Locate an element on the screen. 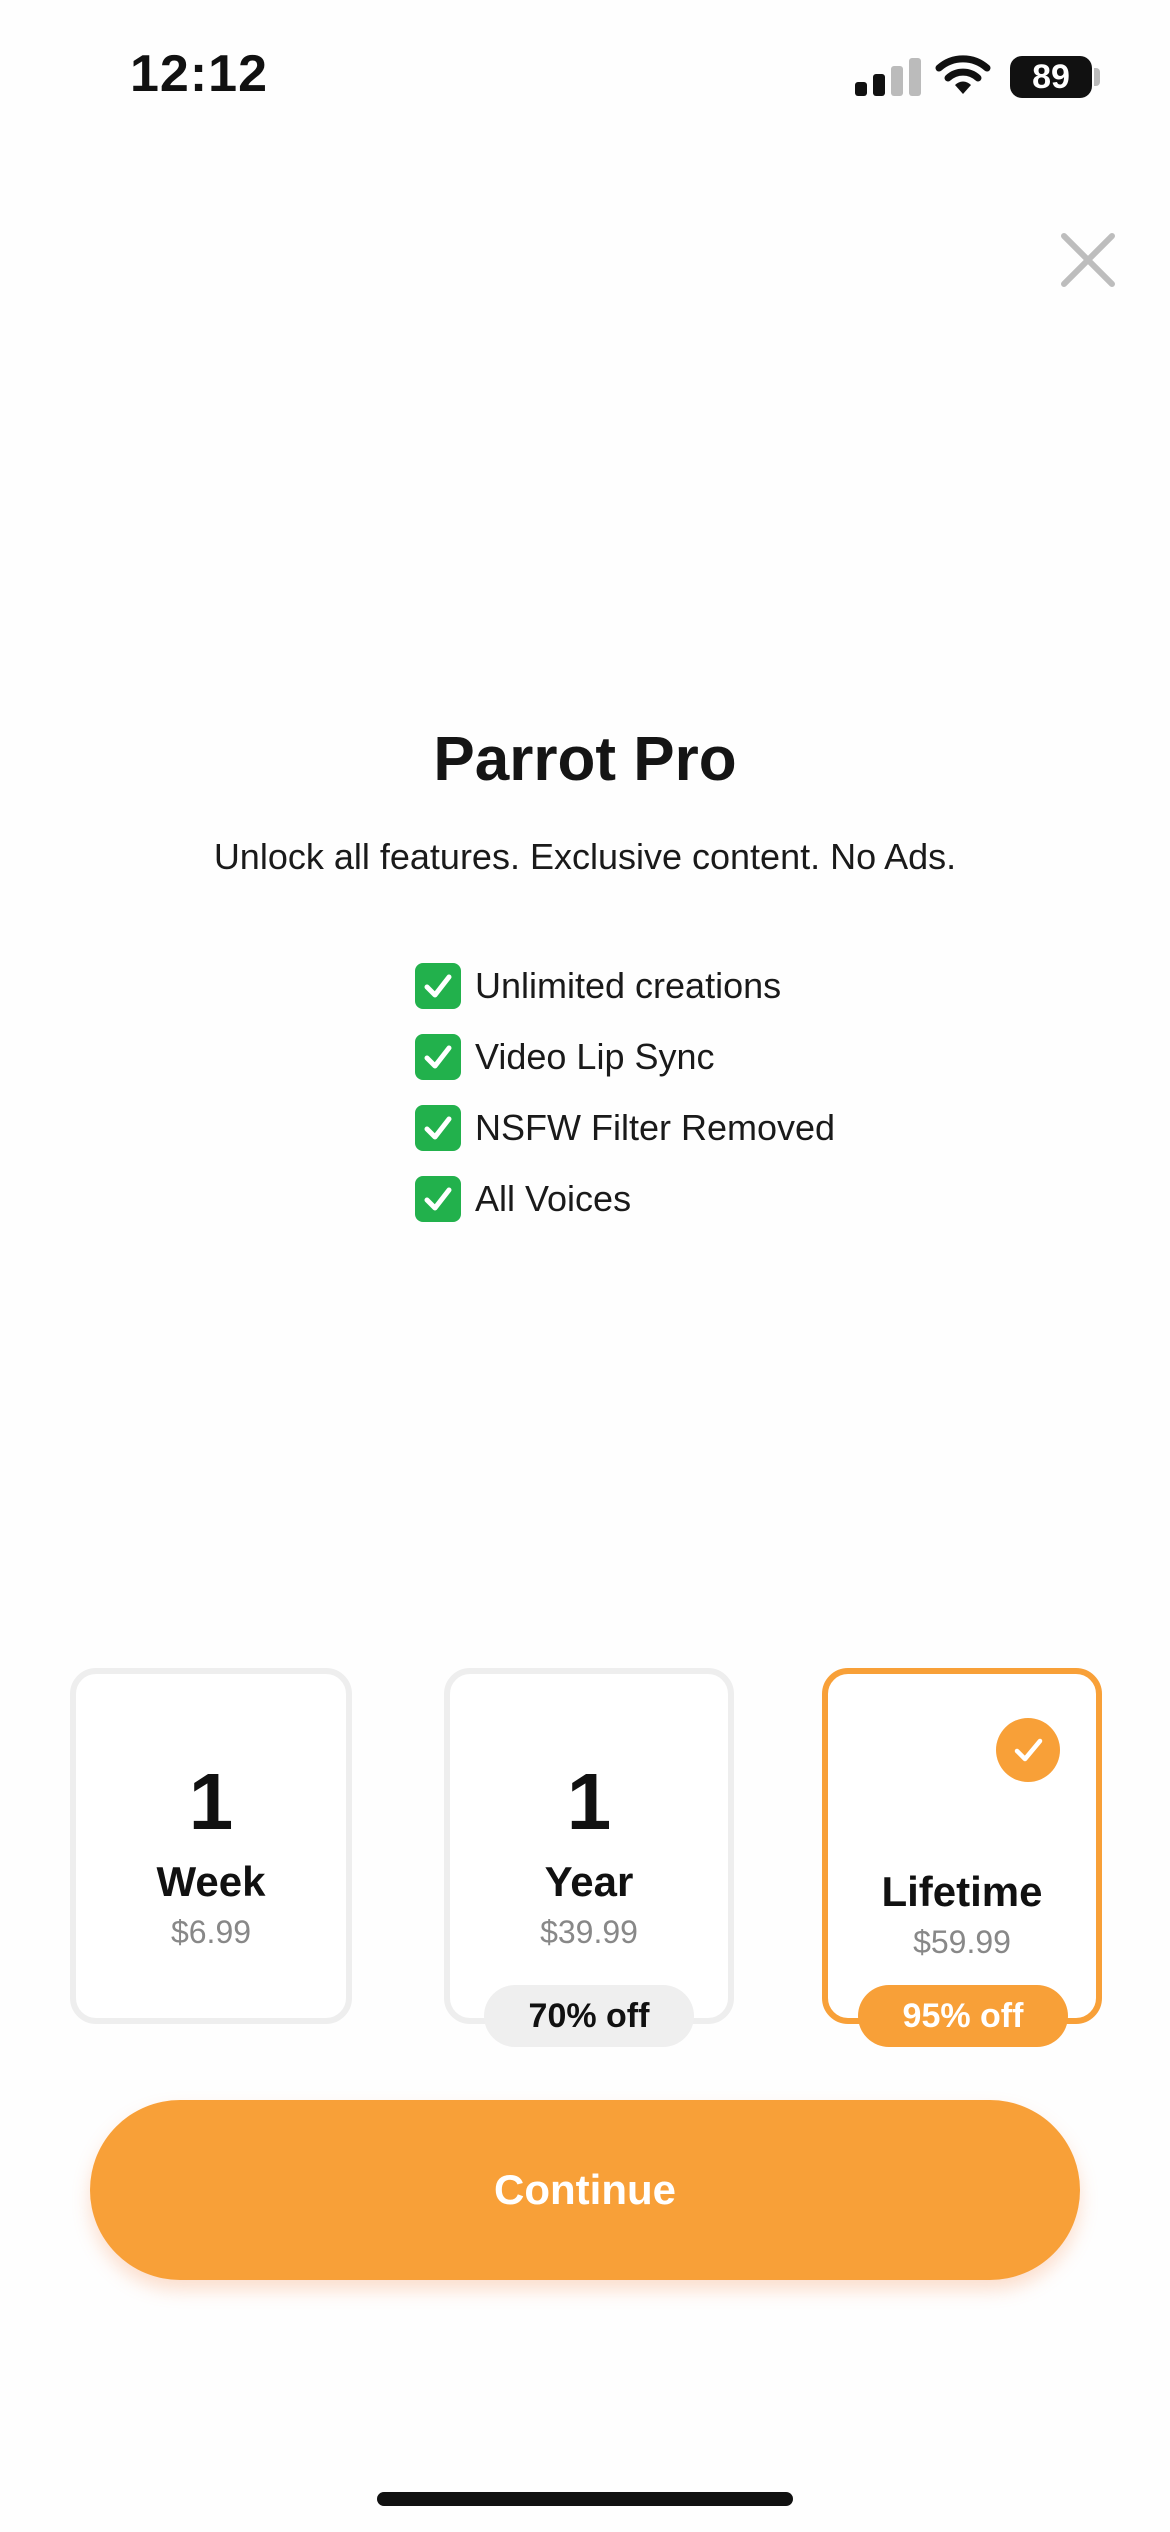  cellular-signal-icon is located at coordinates (888, 77).